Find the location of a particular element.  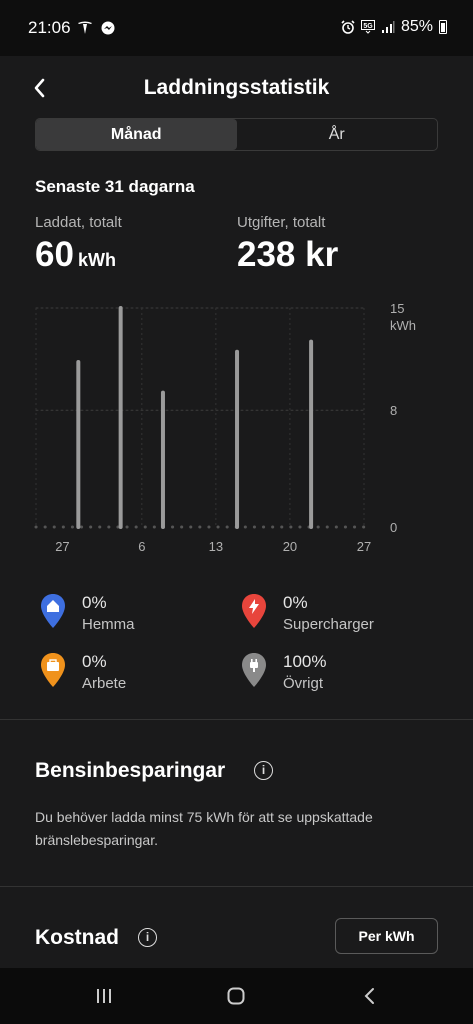

system-nav-bar is located at coordinates (236, 996).